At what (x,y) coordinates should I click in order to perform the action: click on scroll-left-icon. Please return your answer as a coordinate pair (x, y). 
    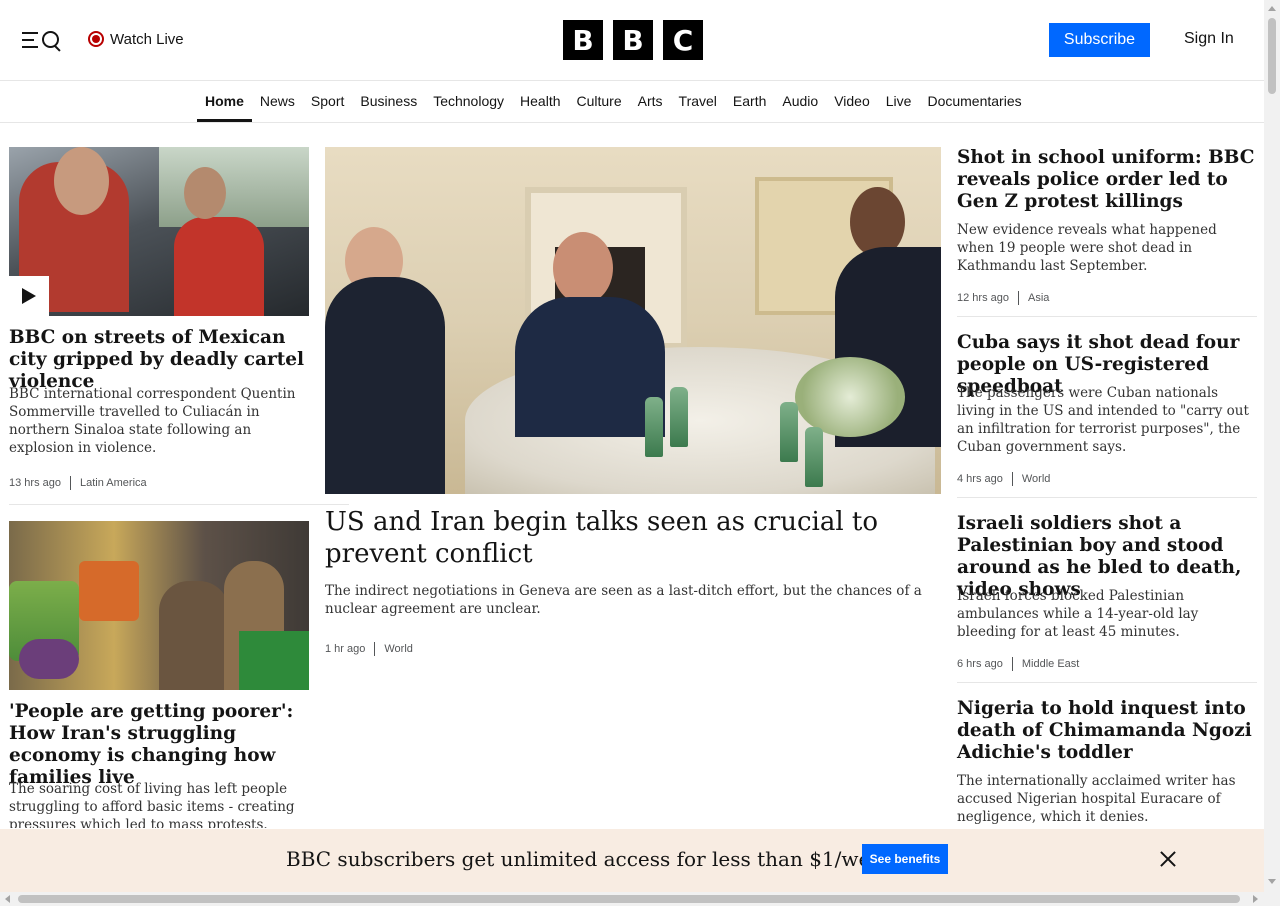
    Looking at the image, I should click on (7, 899).